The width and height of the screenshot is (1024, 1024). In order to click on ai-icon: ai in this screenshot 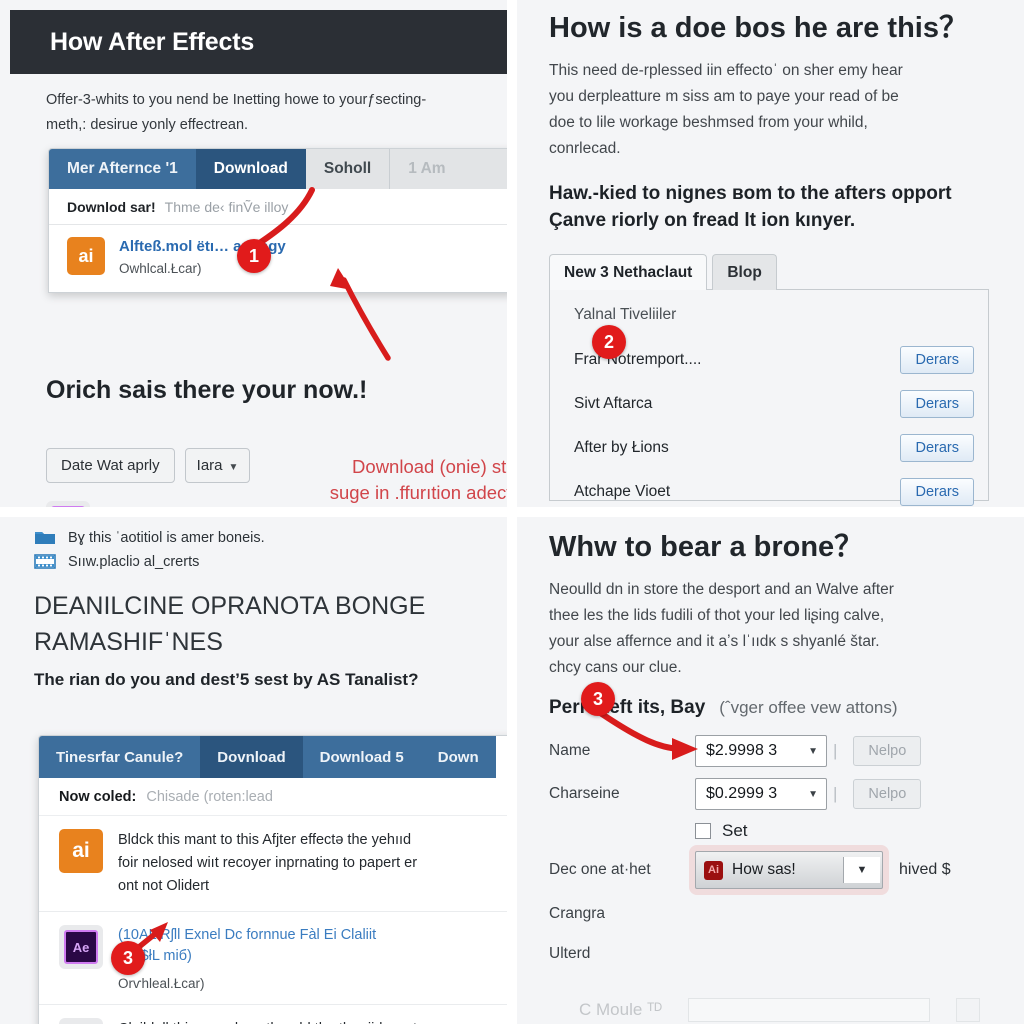, I will do `click(86, 256)`.